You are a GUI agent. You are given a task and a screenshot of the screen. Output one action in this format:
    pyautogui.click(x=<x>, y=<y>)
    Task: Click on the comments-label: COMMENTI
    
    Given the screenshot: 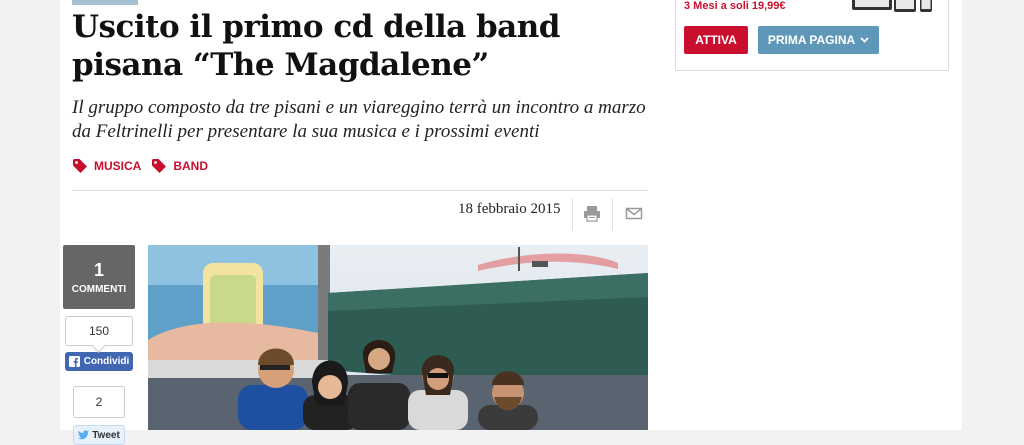 What is the action you would take?
    pyautogui.click(x=99, y=289)
    